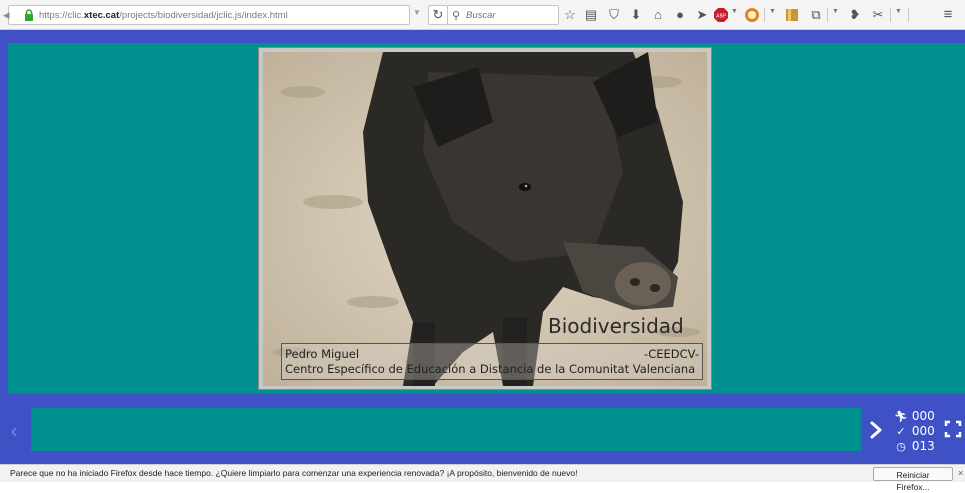 Image resolution: width=965 pixels, height=493 pixels. What do you see at coordinates (616, 326) in the screenshot?
I see `activity-title: Biodiversidad` at bounding box center [616, 326].